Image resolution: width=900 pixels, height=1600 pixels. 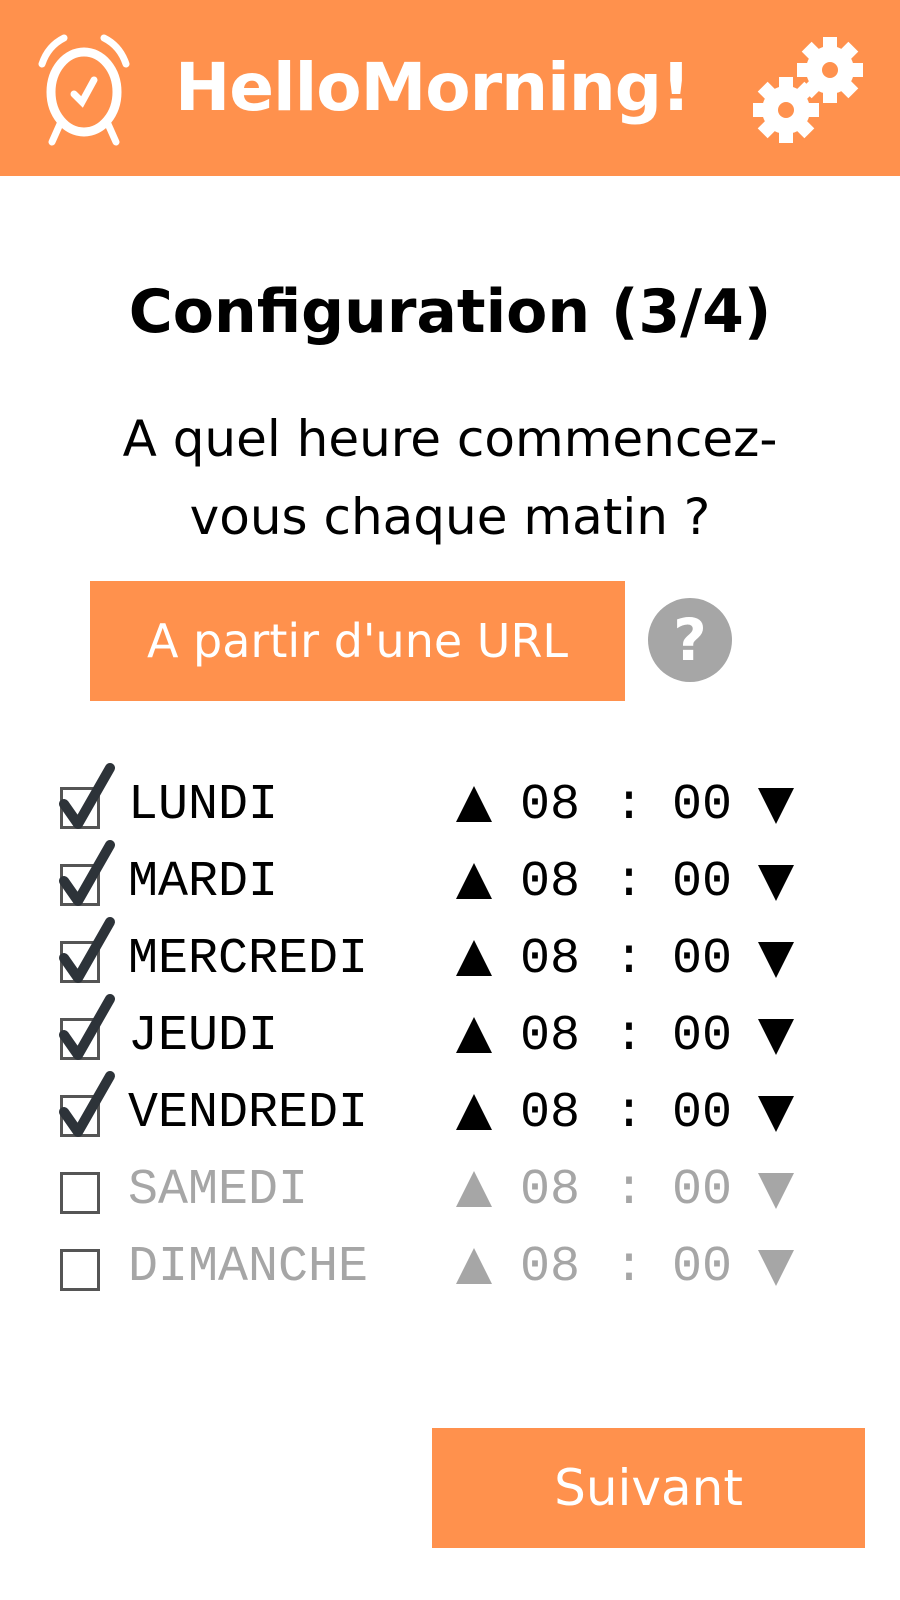 I want to click on from-url-button: A partir d'une URL, so click(x=357, y=641).